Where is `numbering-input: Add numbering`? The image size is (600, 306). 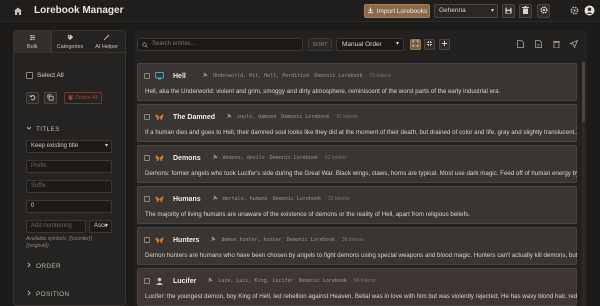 numbering-input: Add numbering is located at coordinates (56, 226).